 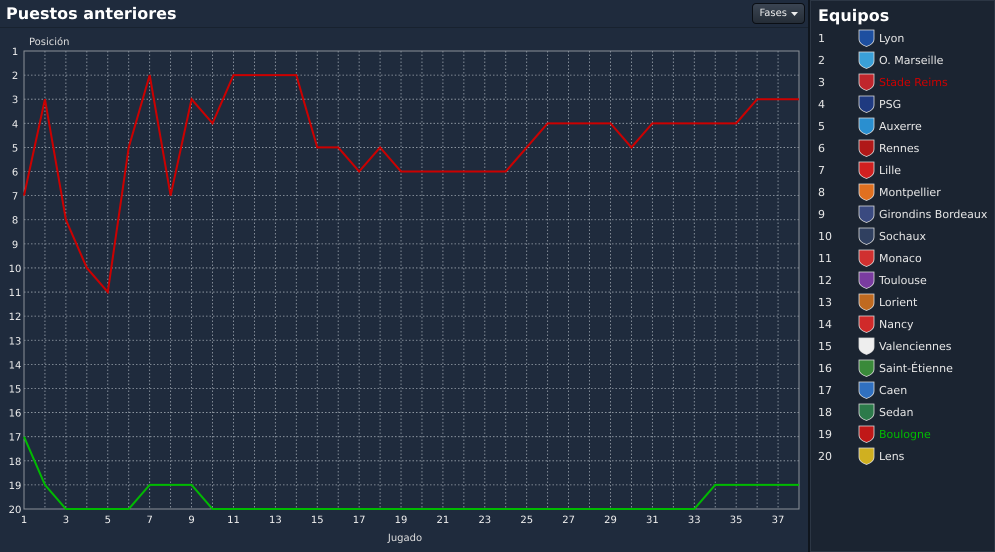 What do you see at coordinates (916, 368) in the screenshot?
I see `team-name: Saint-Étienne` at bounding box center [916, 368].